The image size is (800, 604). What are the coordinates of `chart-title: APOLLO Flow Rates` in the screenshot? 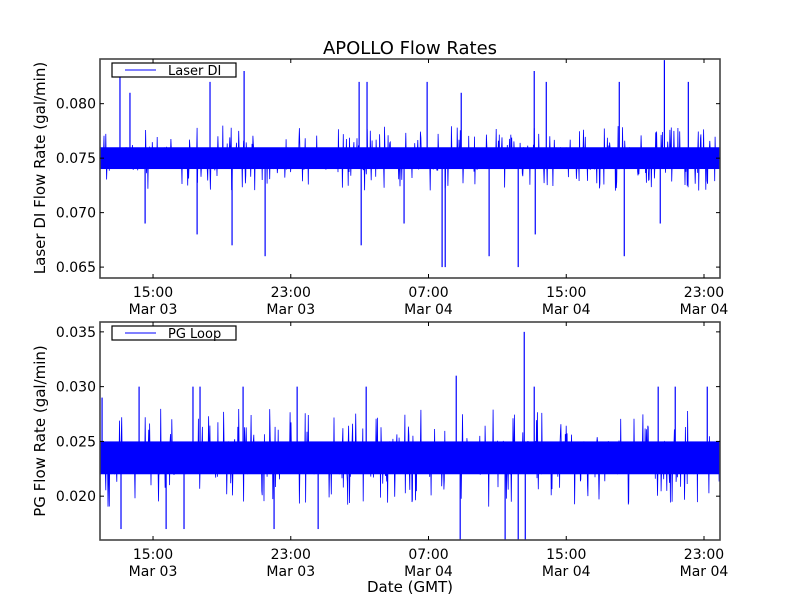 It's located at (410, 48).